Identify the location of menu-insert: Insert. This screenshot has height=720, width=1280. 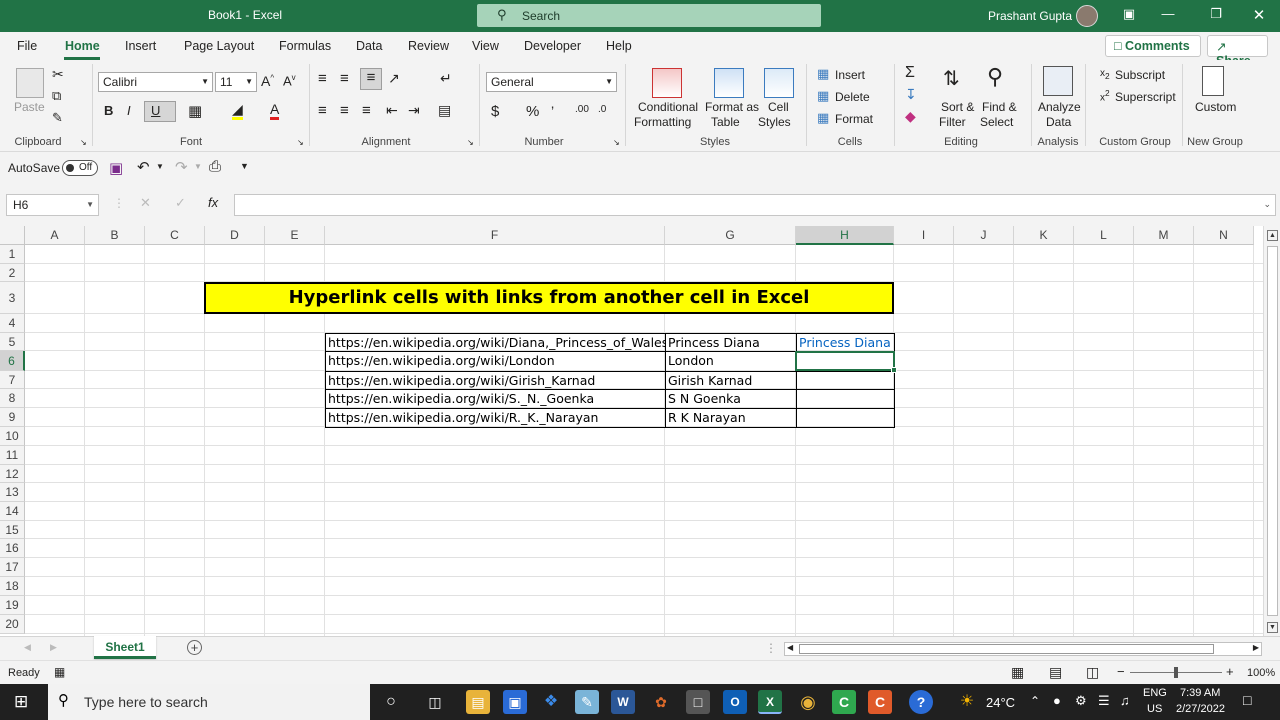
(140, 46).